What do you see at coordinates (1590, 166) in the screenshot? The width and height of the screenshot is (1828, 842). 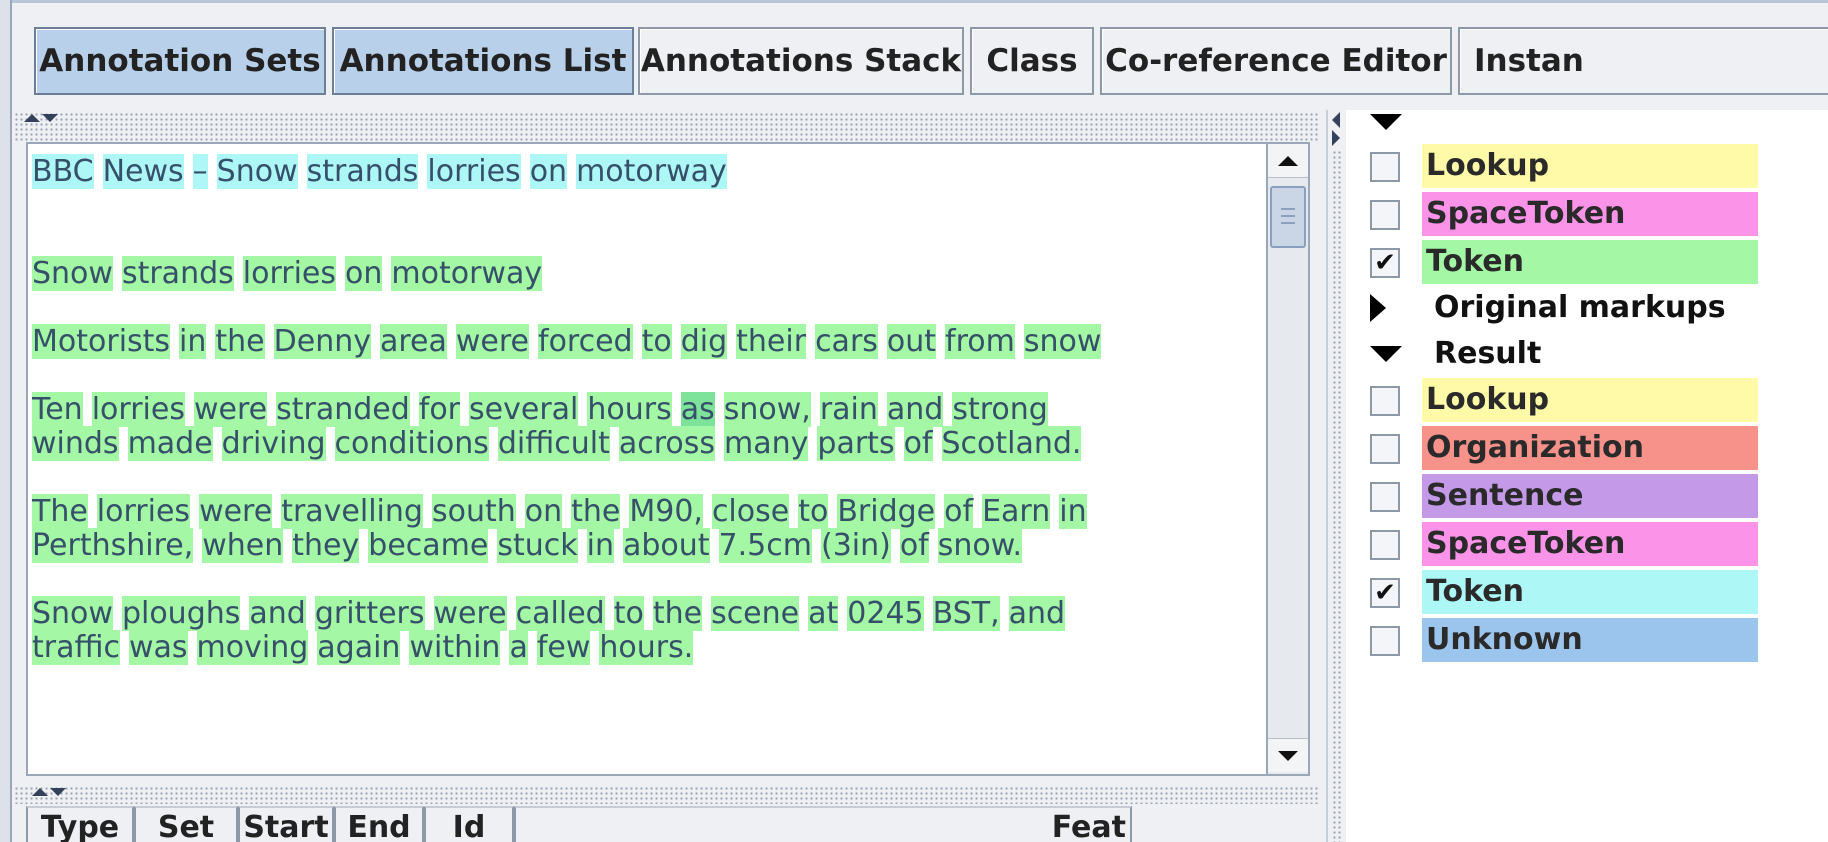 I see `annotation-type-label: Lookup` at bounding box center [1590, 166].